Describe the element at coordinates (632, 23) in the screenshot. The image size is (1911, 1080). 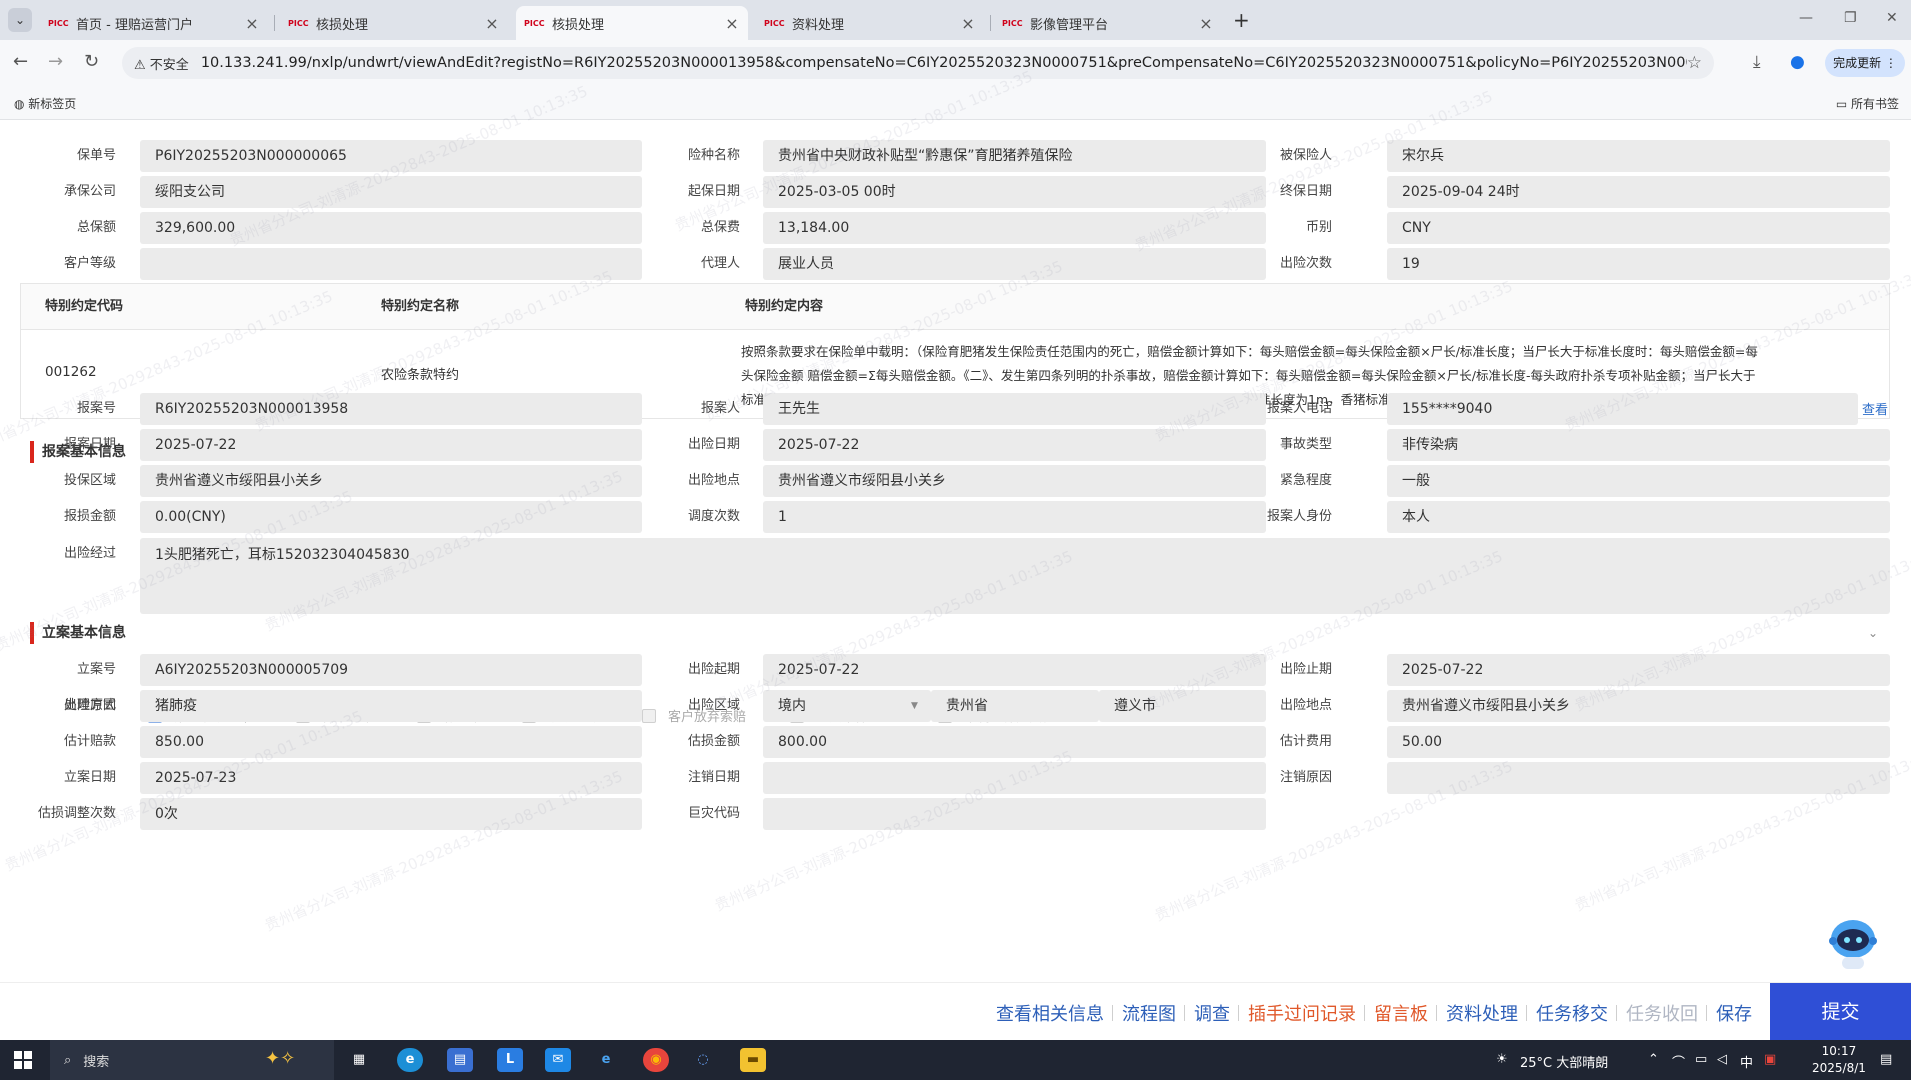
I see `tab-loss-review-2: PICC 核损处理 ×` at that location.